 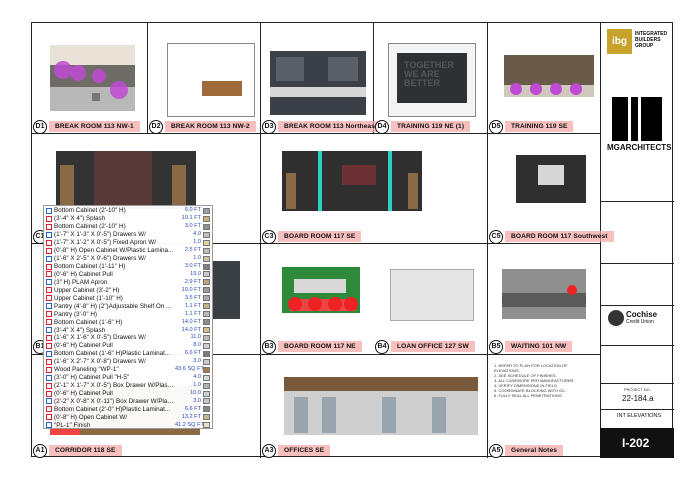 I want to click on view-title: CORRIDOR 118 SE, so click(x=85, y=450).